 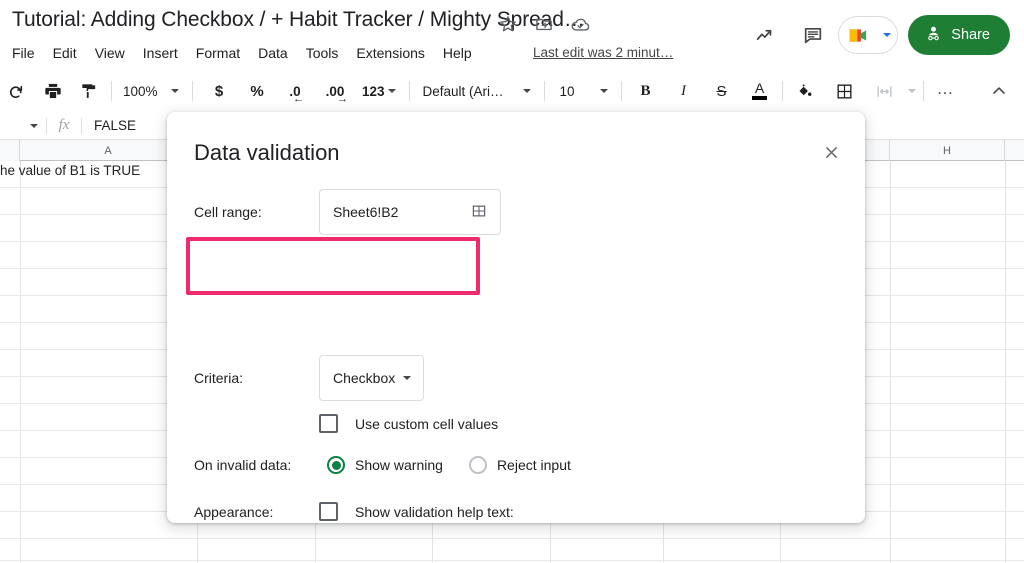 I want to click on font-size-selector: 10, so click(x=583, y=91).